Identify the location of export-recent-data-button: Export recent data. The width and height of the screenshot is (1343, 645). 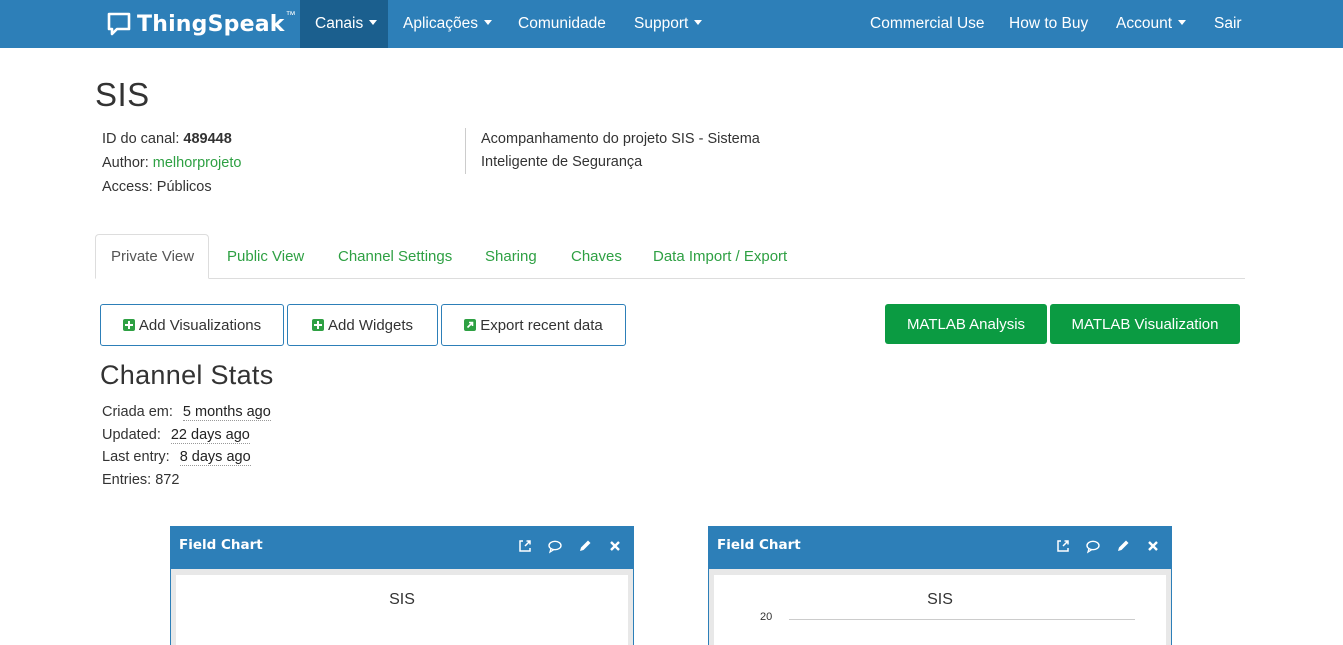
(533, 325).